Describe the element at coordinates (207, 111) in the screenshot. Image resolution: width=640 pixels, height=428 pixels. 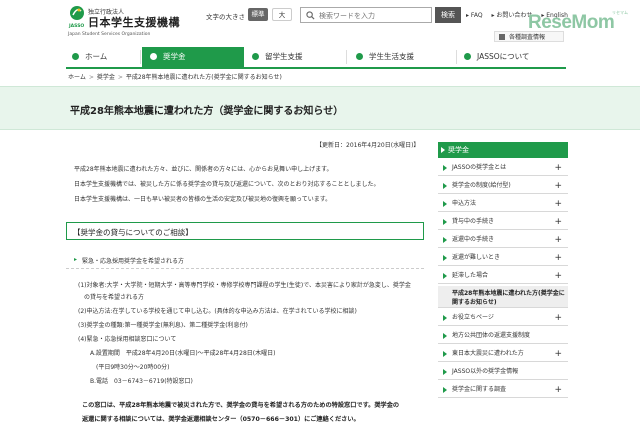
I see `page-title: 平成28年熊本地震に遭われた方（奨学金に関するお知らせ）` at that location.